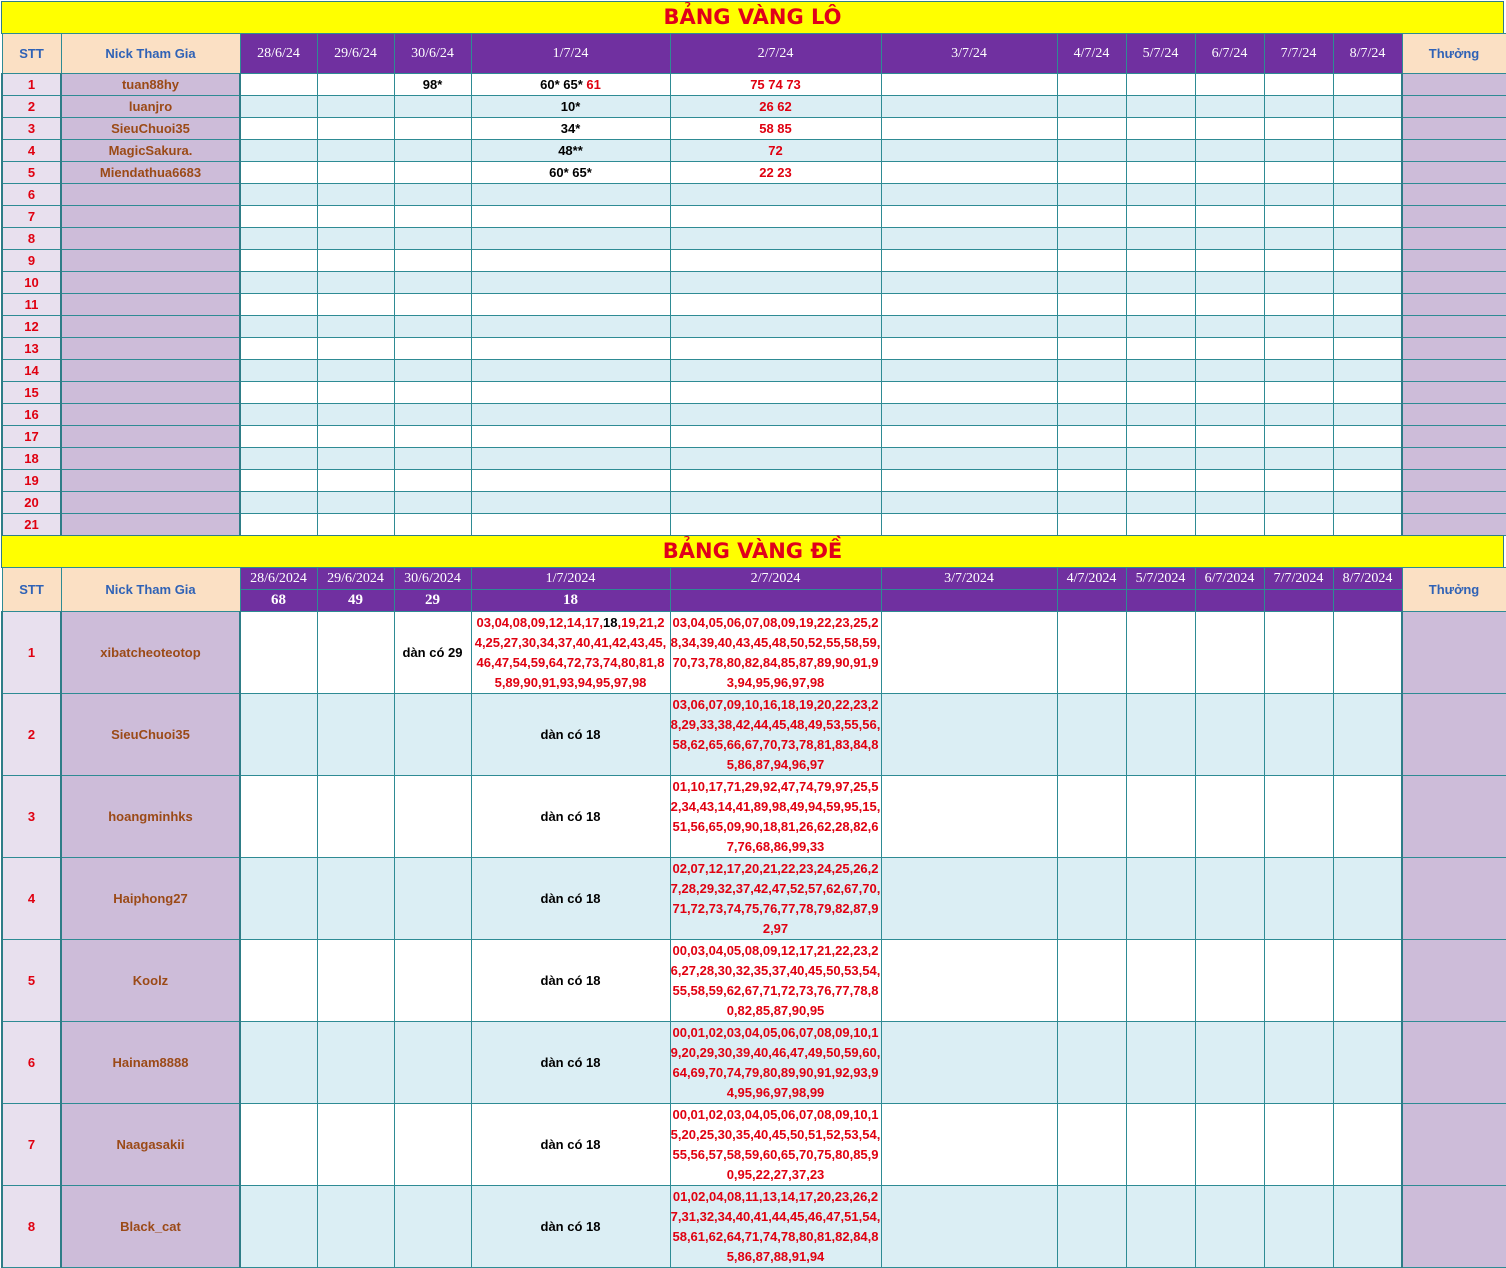 This screenshot has width=1506, height=1268. Describe the element at coordinates (31, 216) in the screenshot. I see `row-number: 7` at that location.